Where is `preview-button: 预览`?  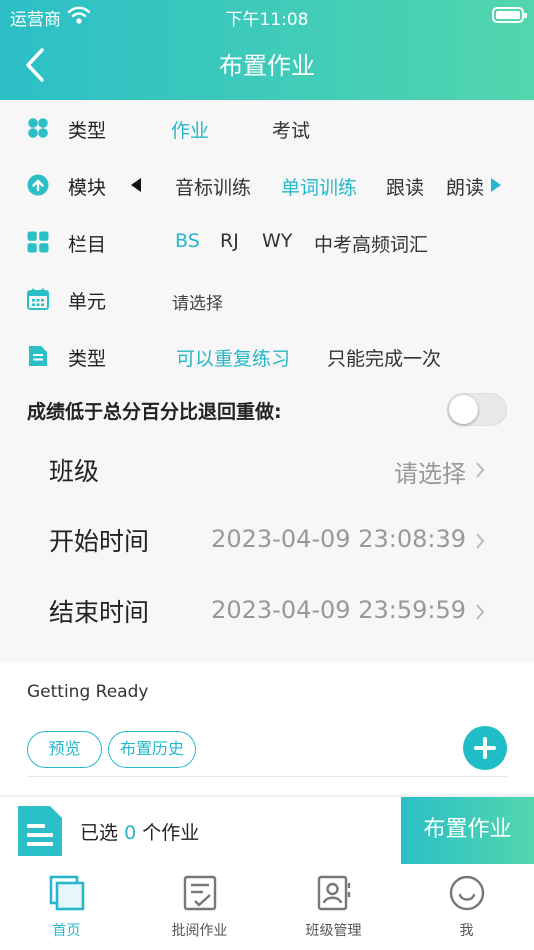 preview-button: 预览 is located at coordinates (64, 749).